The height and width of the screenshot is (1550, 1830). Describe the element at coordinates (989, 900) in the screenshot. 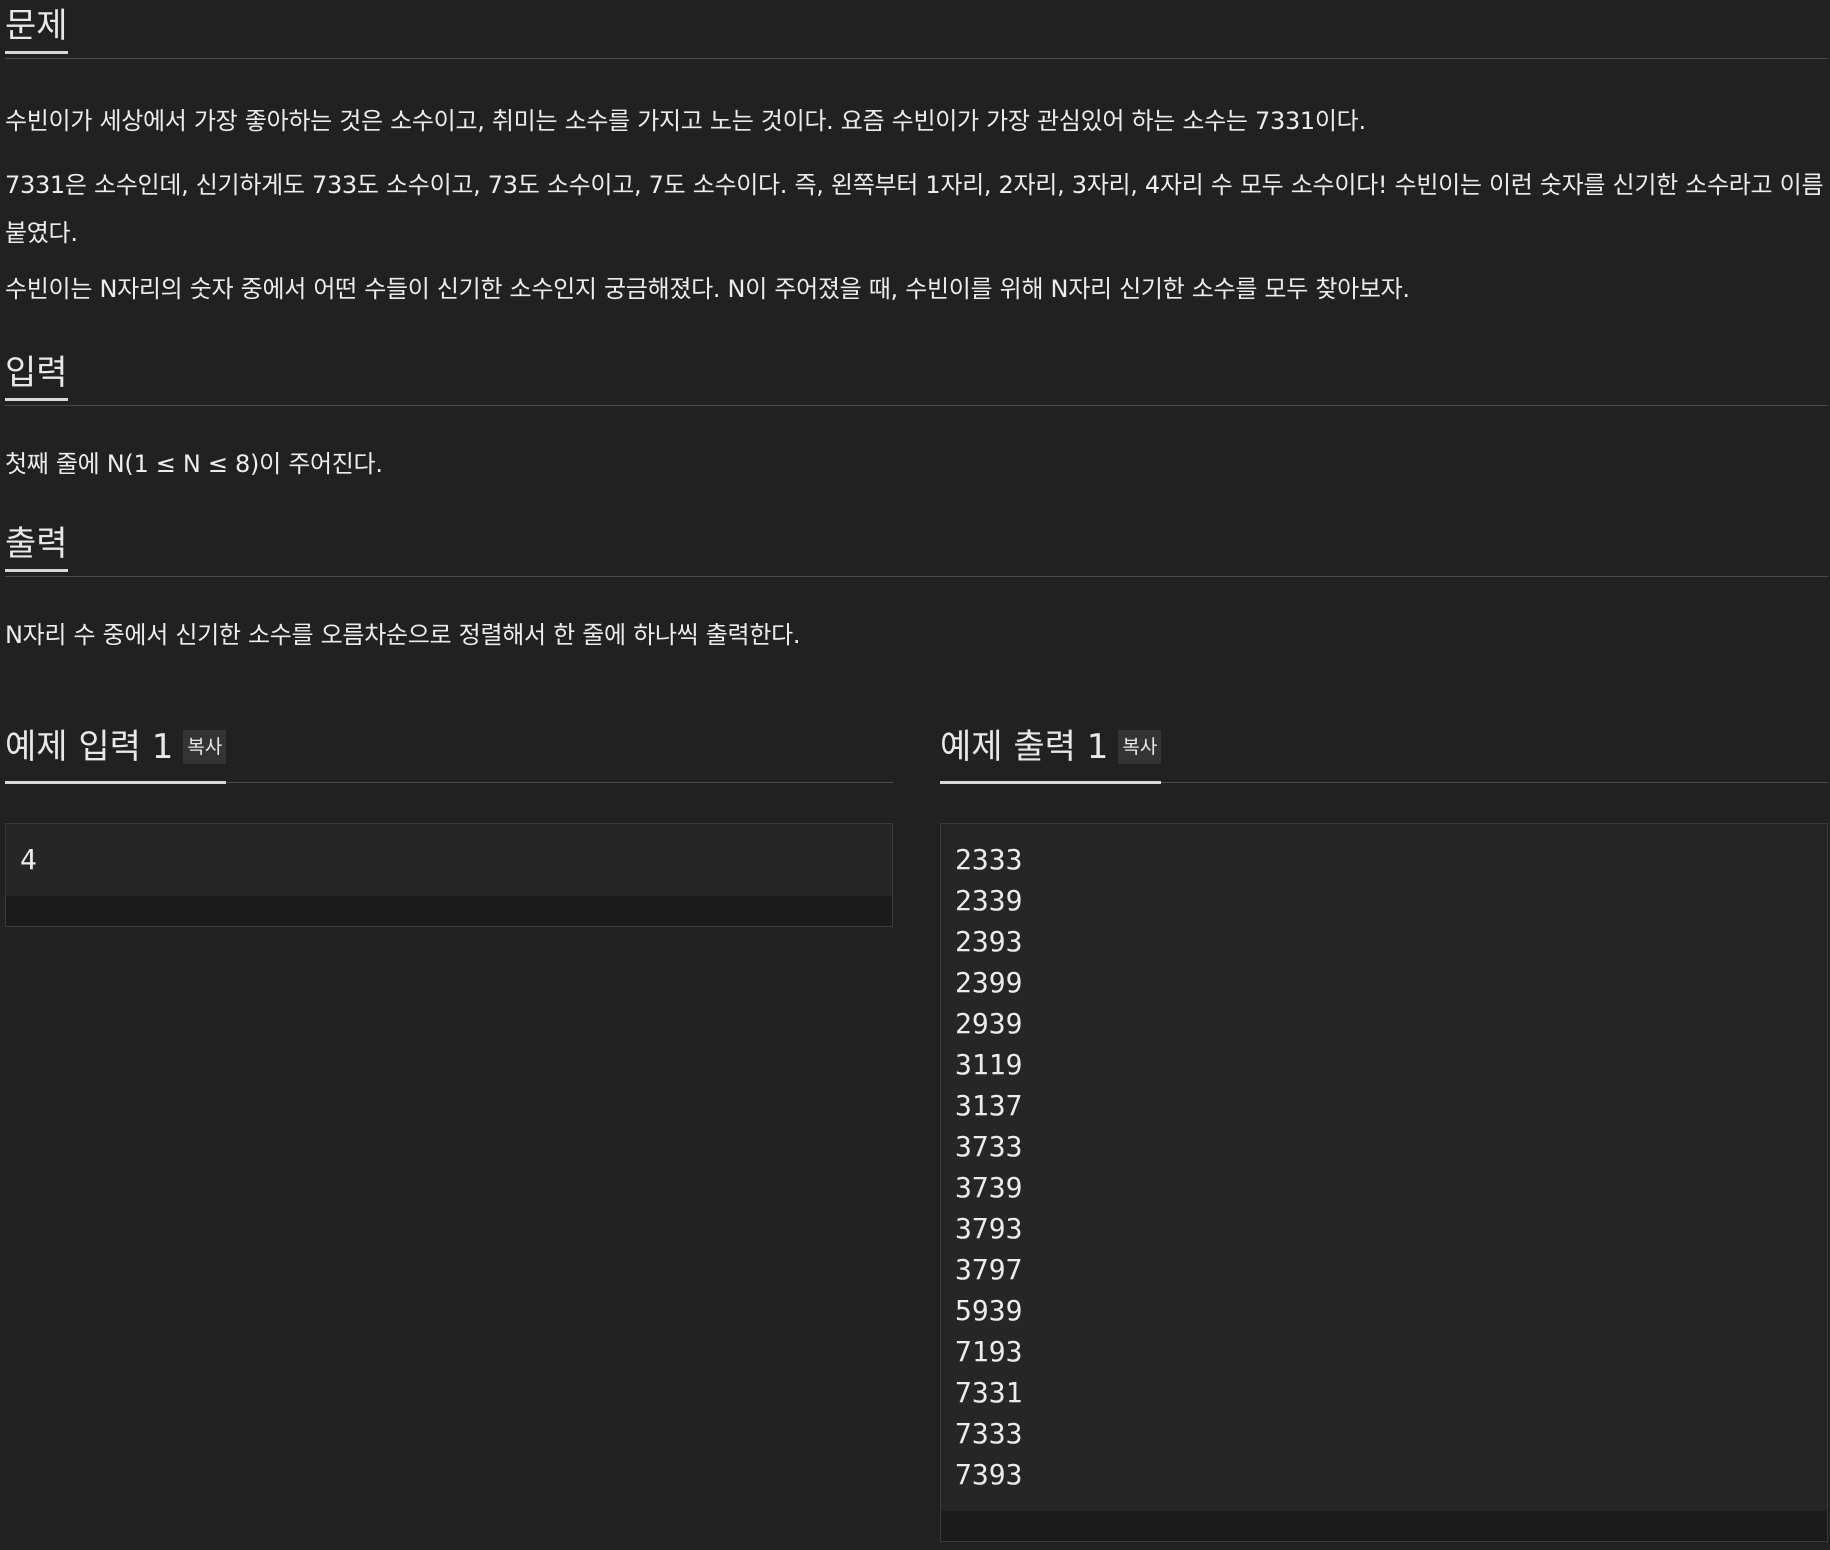

I see `sample-output-line: 2339` at that location.